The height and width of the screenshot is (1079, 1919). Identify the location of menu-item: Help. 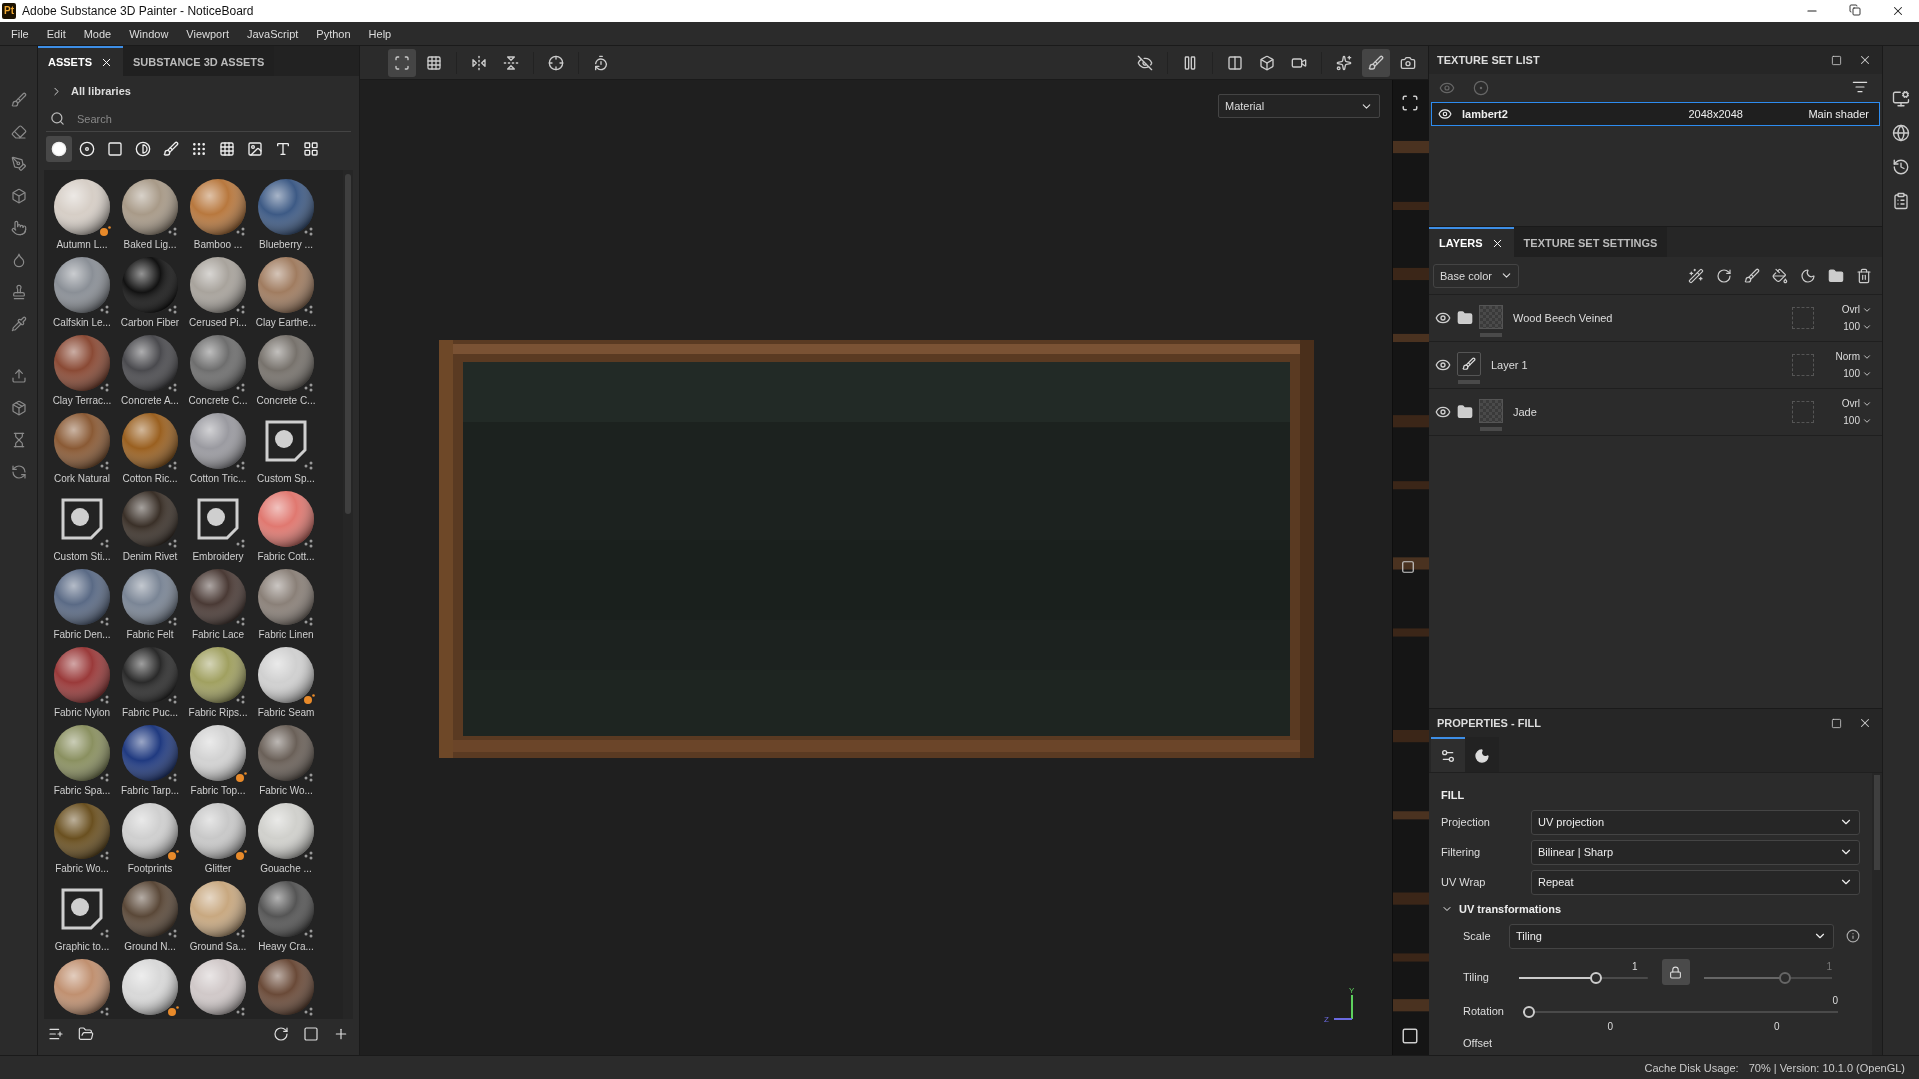
(380, 33).